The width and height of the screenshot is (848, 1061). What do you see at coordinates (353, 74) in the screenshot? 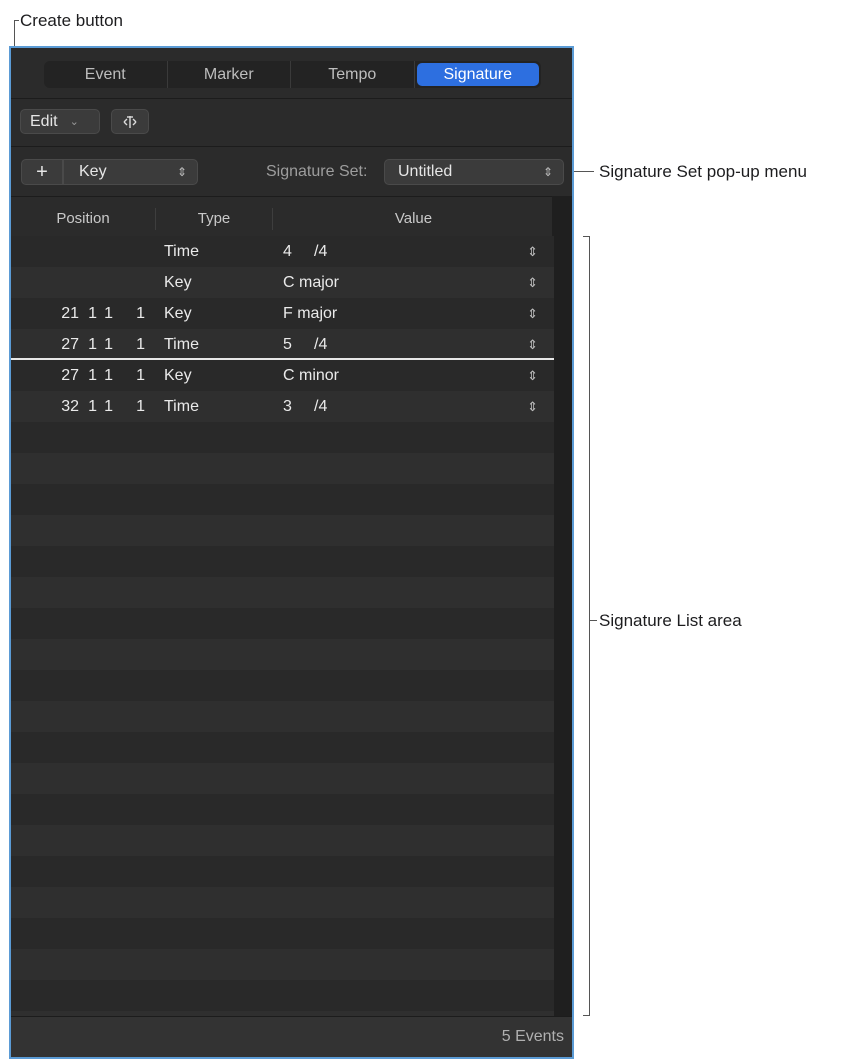
I see `tab-tempo: Tempo` at bounding box center [353, 74].